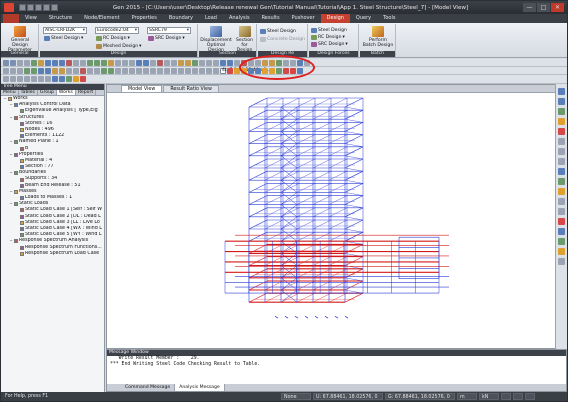  Describe the element at coordinates (363, 18) in the screenshot. I see `tab-query: Query` at that location.